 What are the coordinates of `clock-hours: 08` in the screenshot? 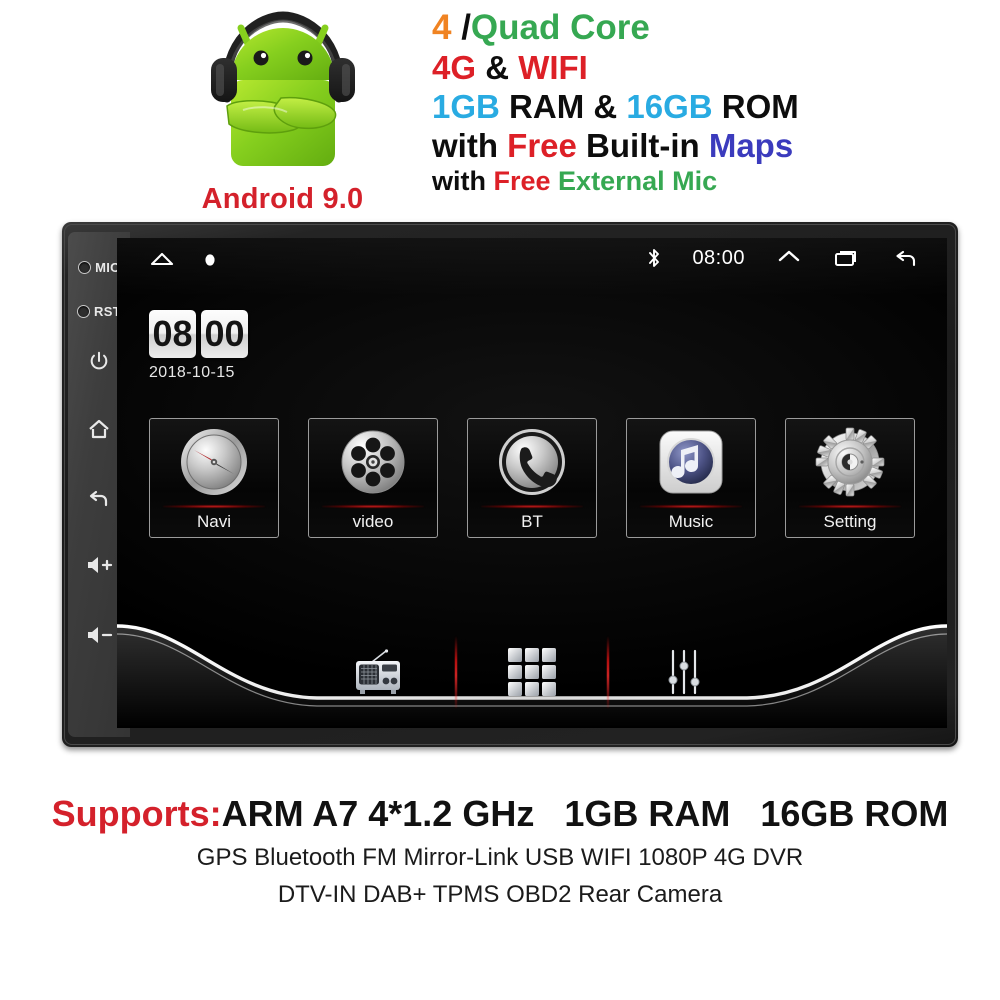 It's located at (172, 334).